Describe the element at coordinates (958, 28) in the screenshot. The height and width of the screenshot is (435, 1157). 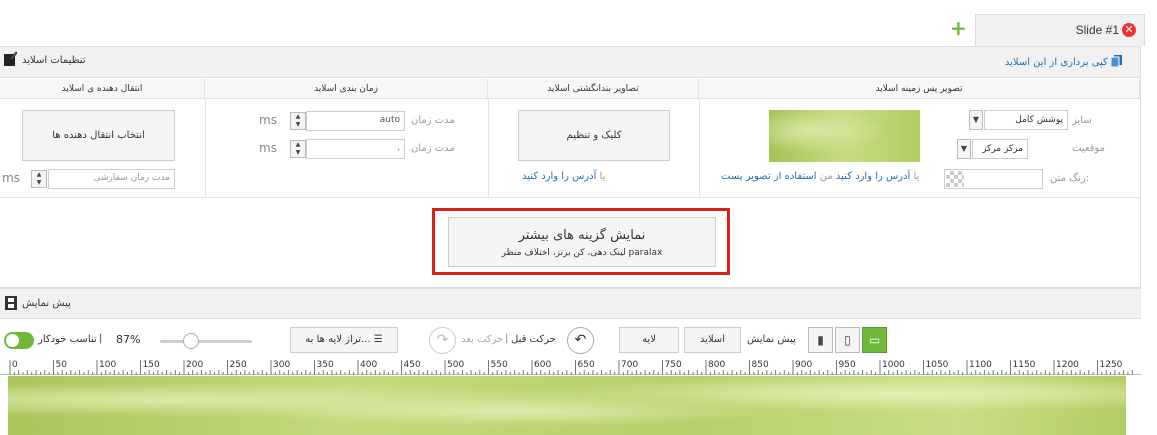
I see `add-slide-icon: +` at that location.